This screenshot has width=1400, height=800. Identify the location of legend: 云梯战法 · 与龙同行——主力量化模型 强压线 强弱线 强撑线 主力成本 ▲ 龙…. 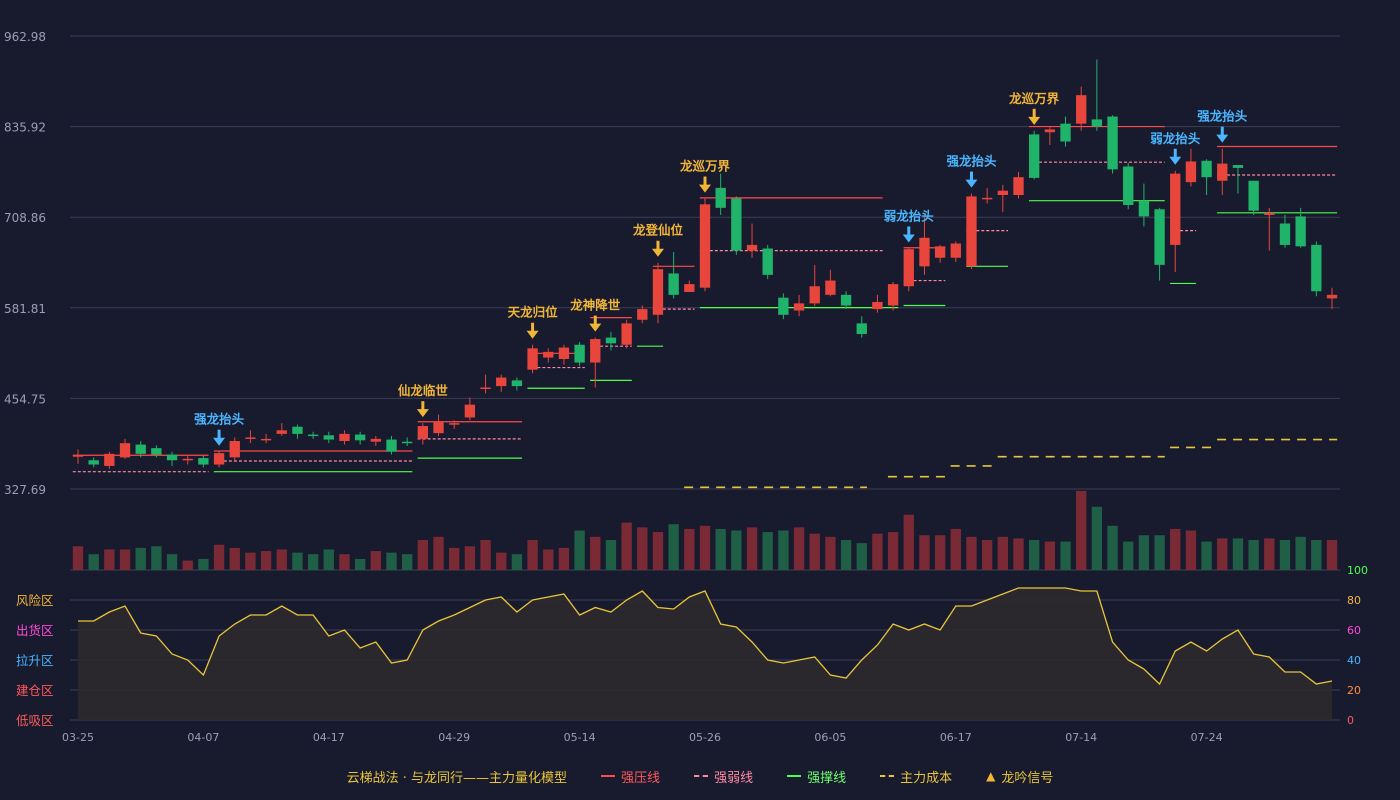
(700, 776).